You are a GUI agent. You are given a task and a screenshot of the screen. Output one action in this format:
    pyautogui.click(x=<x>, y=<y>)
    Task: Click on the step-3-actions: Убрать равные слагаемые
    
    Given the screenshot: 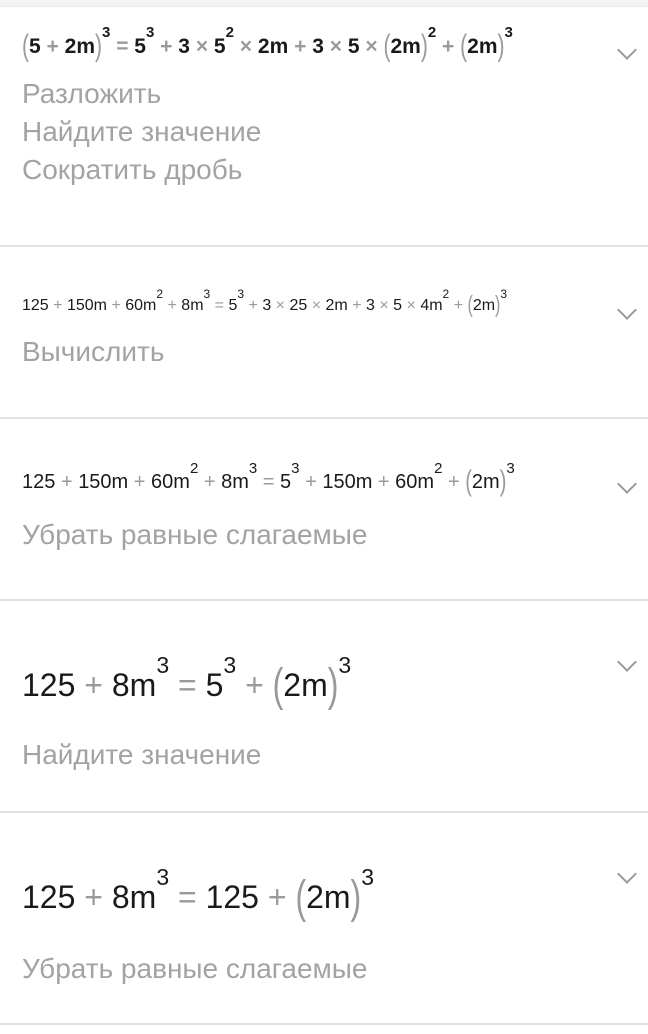 What is the action you would take?
    pyautogui.click(x=315, y=535)
    